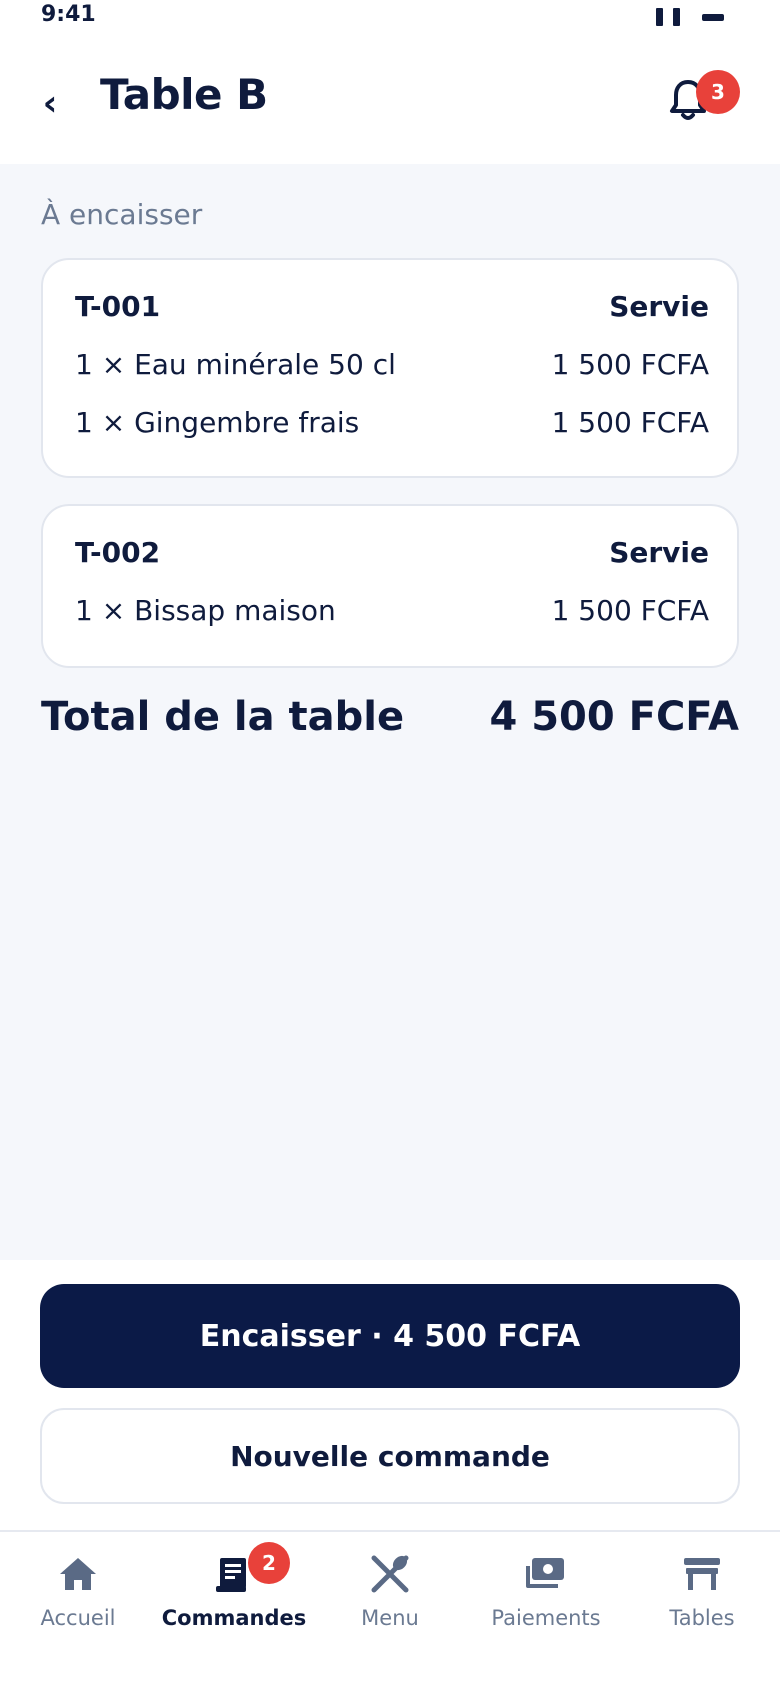 The height and width of the screenshot is (1688, 780). Describe the element at coordinates (676, 17) in the screenshot. I see `wifi-icon` at that location.